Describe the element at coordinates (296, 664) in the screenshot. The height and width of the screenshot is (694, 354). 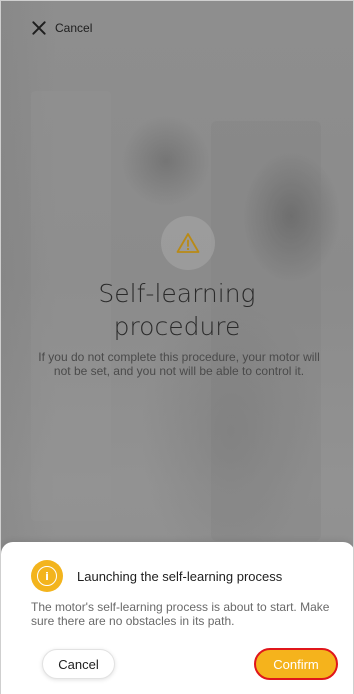
I see `confirm-button: Confirm` at that location.